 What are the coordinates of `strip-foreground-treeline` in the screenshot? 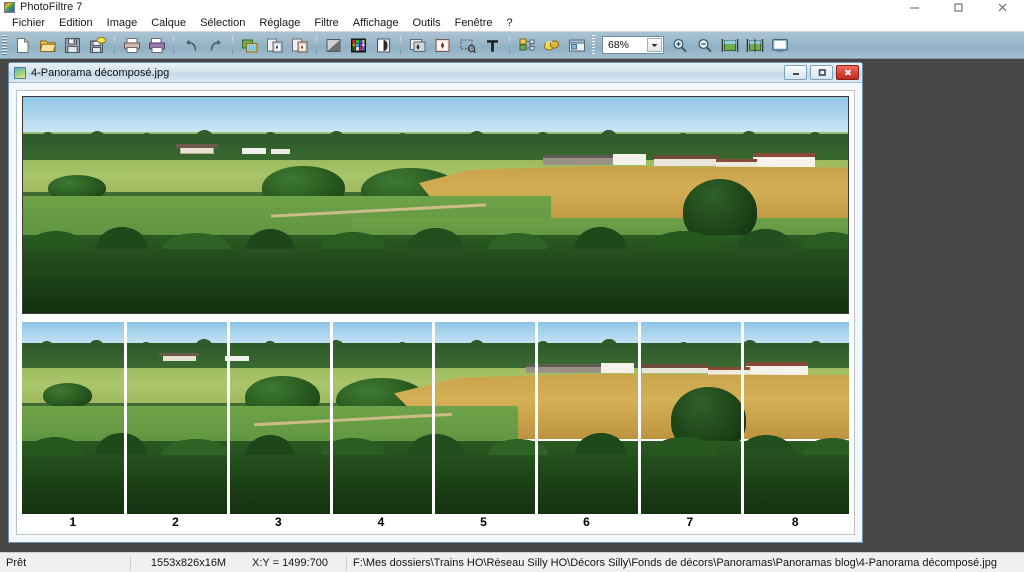 It's located at (435, 470).